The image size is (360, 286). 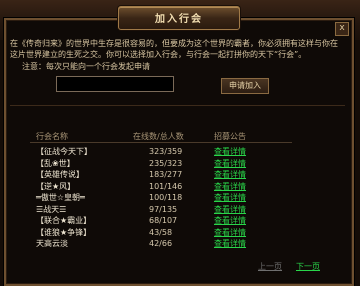 What do you see at coordinates (158, 136) in the screenshot?
I see `header-member-count: 在线数/总人数` at bounding box center [158, 136].